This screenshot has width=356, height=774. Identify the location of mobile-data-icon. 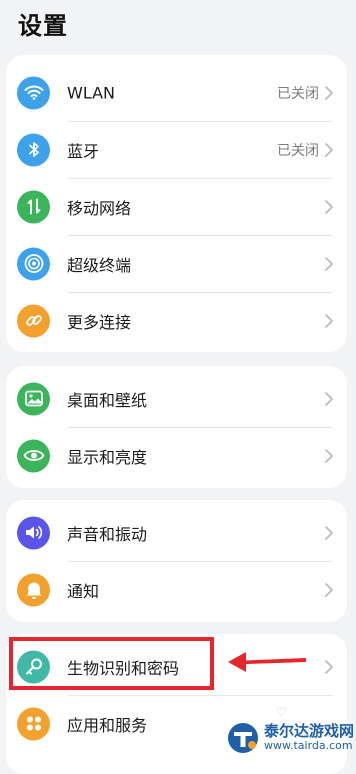
(33, 206).